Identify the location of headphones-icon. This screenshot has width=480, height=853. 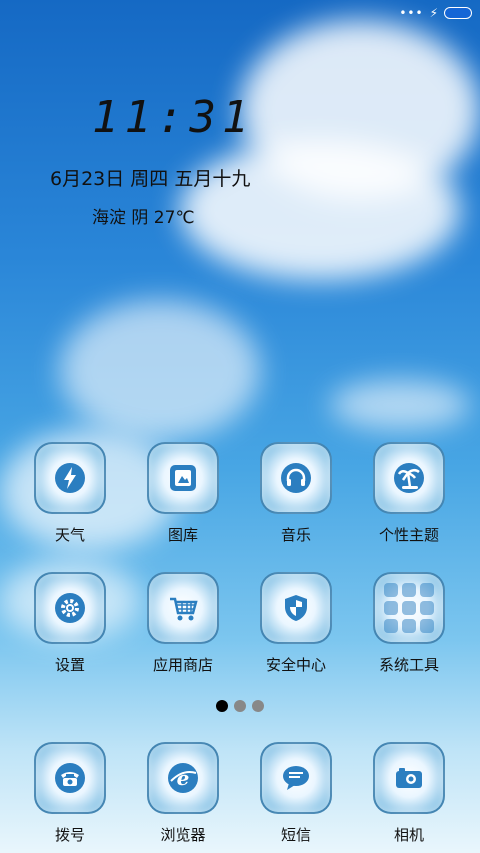
(296, 478).